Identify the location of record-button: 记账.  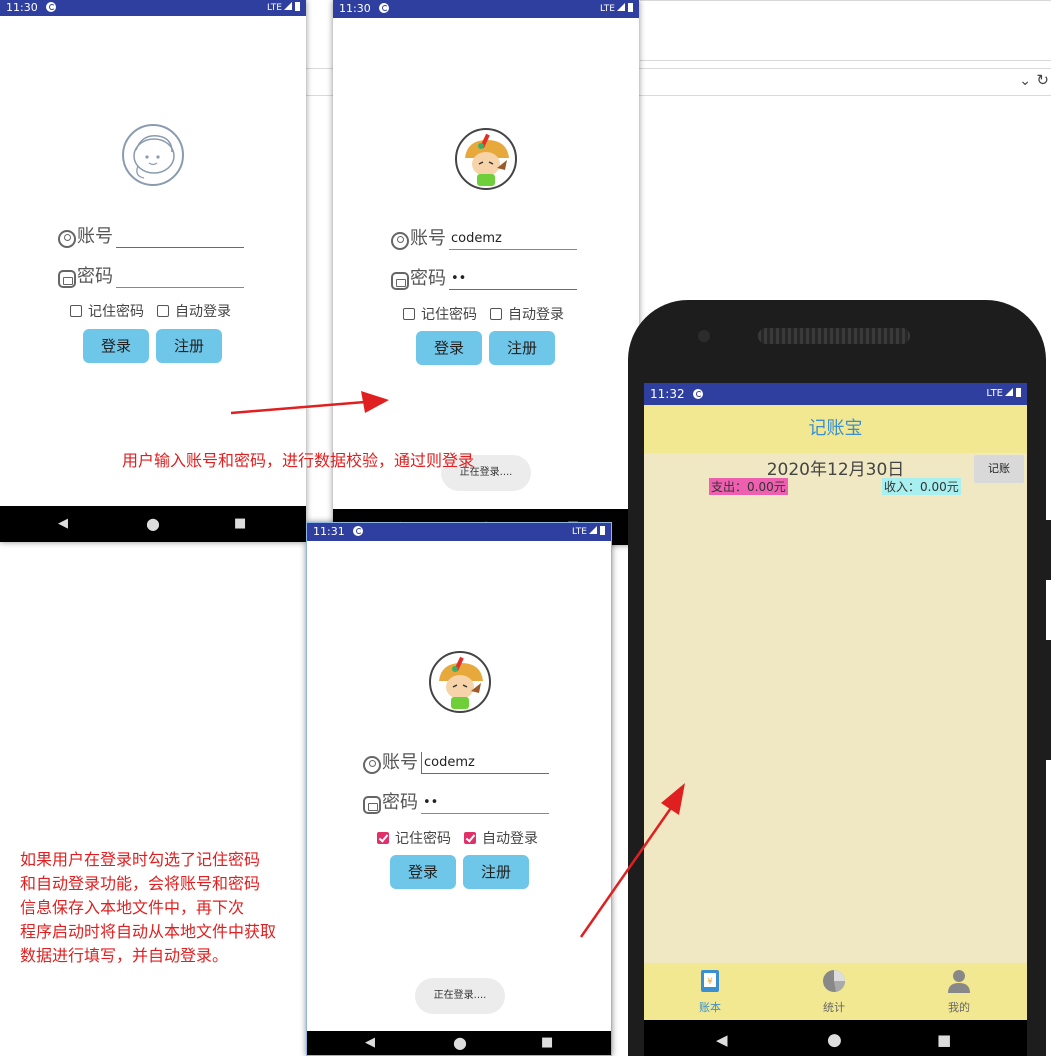
(999, 469).